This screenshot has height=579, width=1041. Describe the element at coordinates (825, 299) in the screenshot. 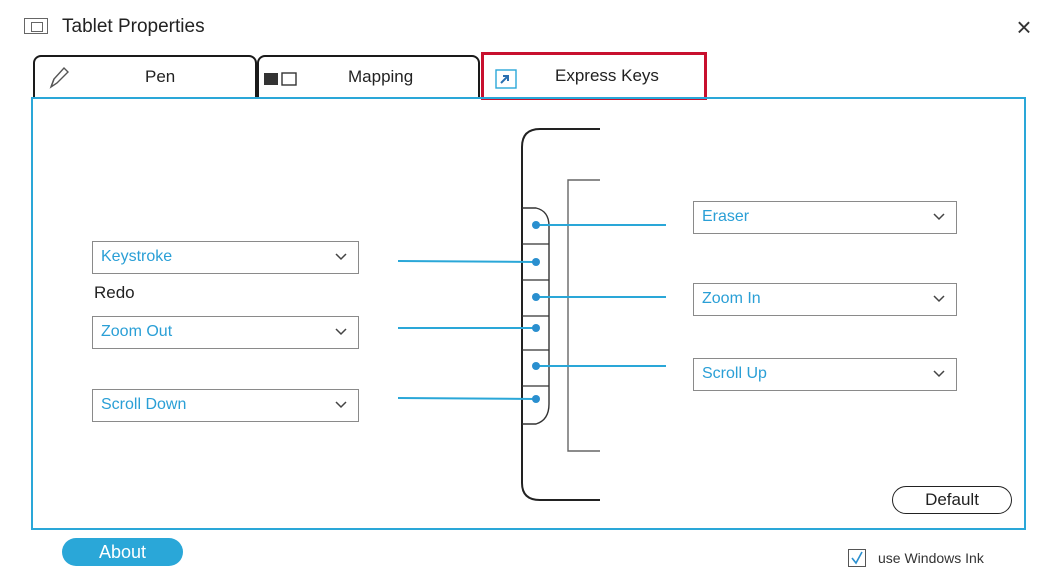

I see `express-key-5-select: Zoom In` at that location.